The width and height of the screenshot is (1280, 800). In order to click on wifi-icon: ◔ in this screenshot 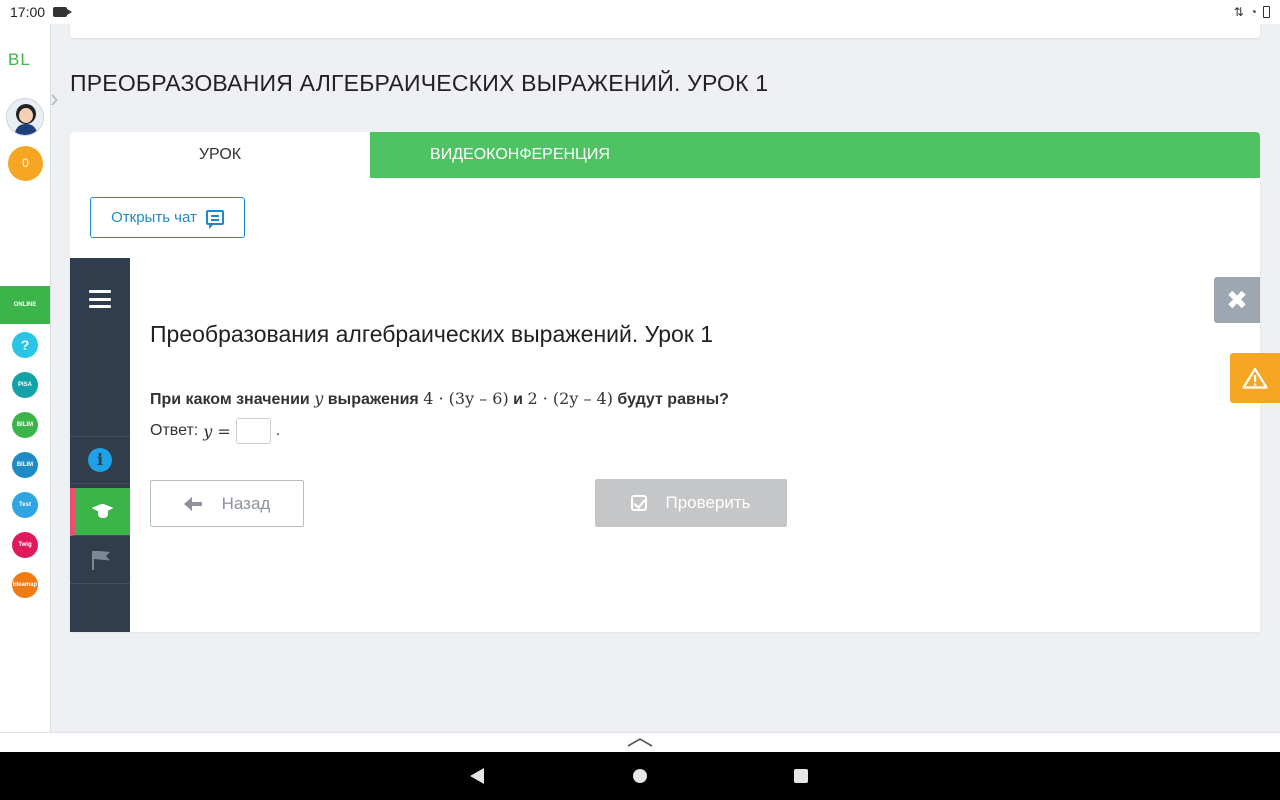, I will do `click(1253, 12)`.